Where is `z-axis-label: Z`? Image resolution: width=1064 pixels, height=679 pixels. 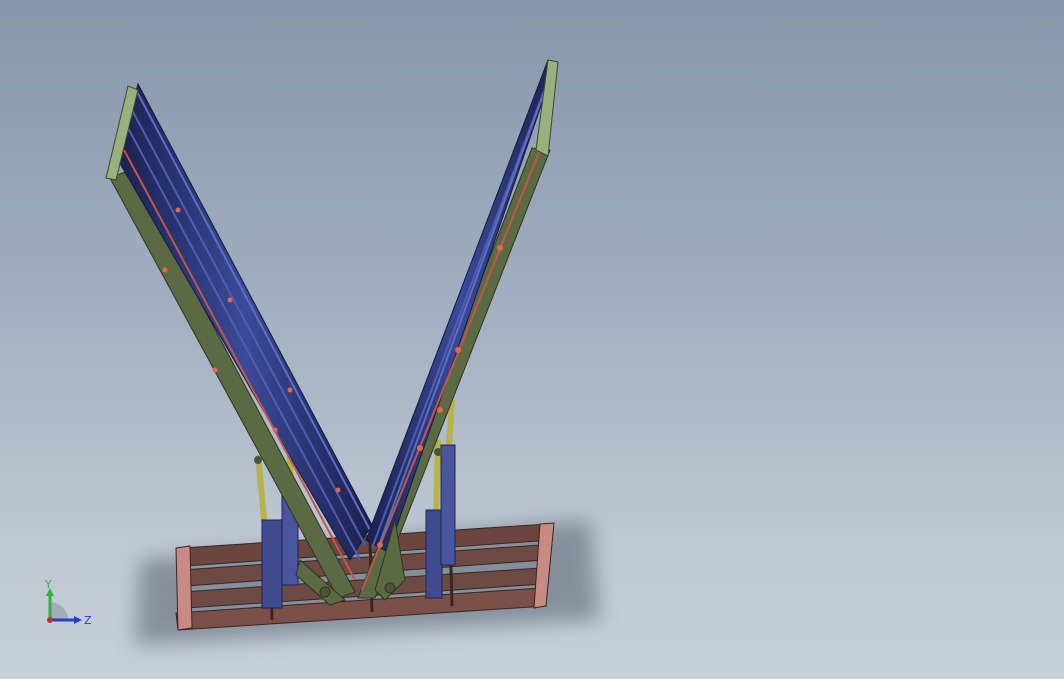 z-axis-label: Z is located at coordinates (88, 620).